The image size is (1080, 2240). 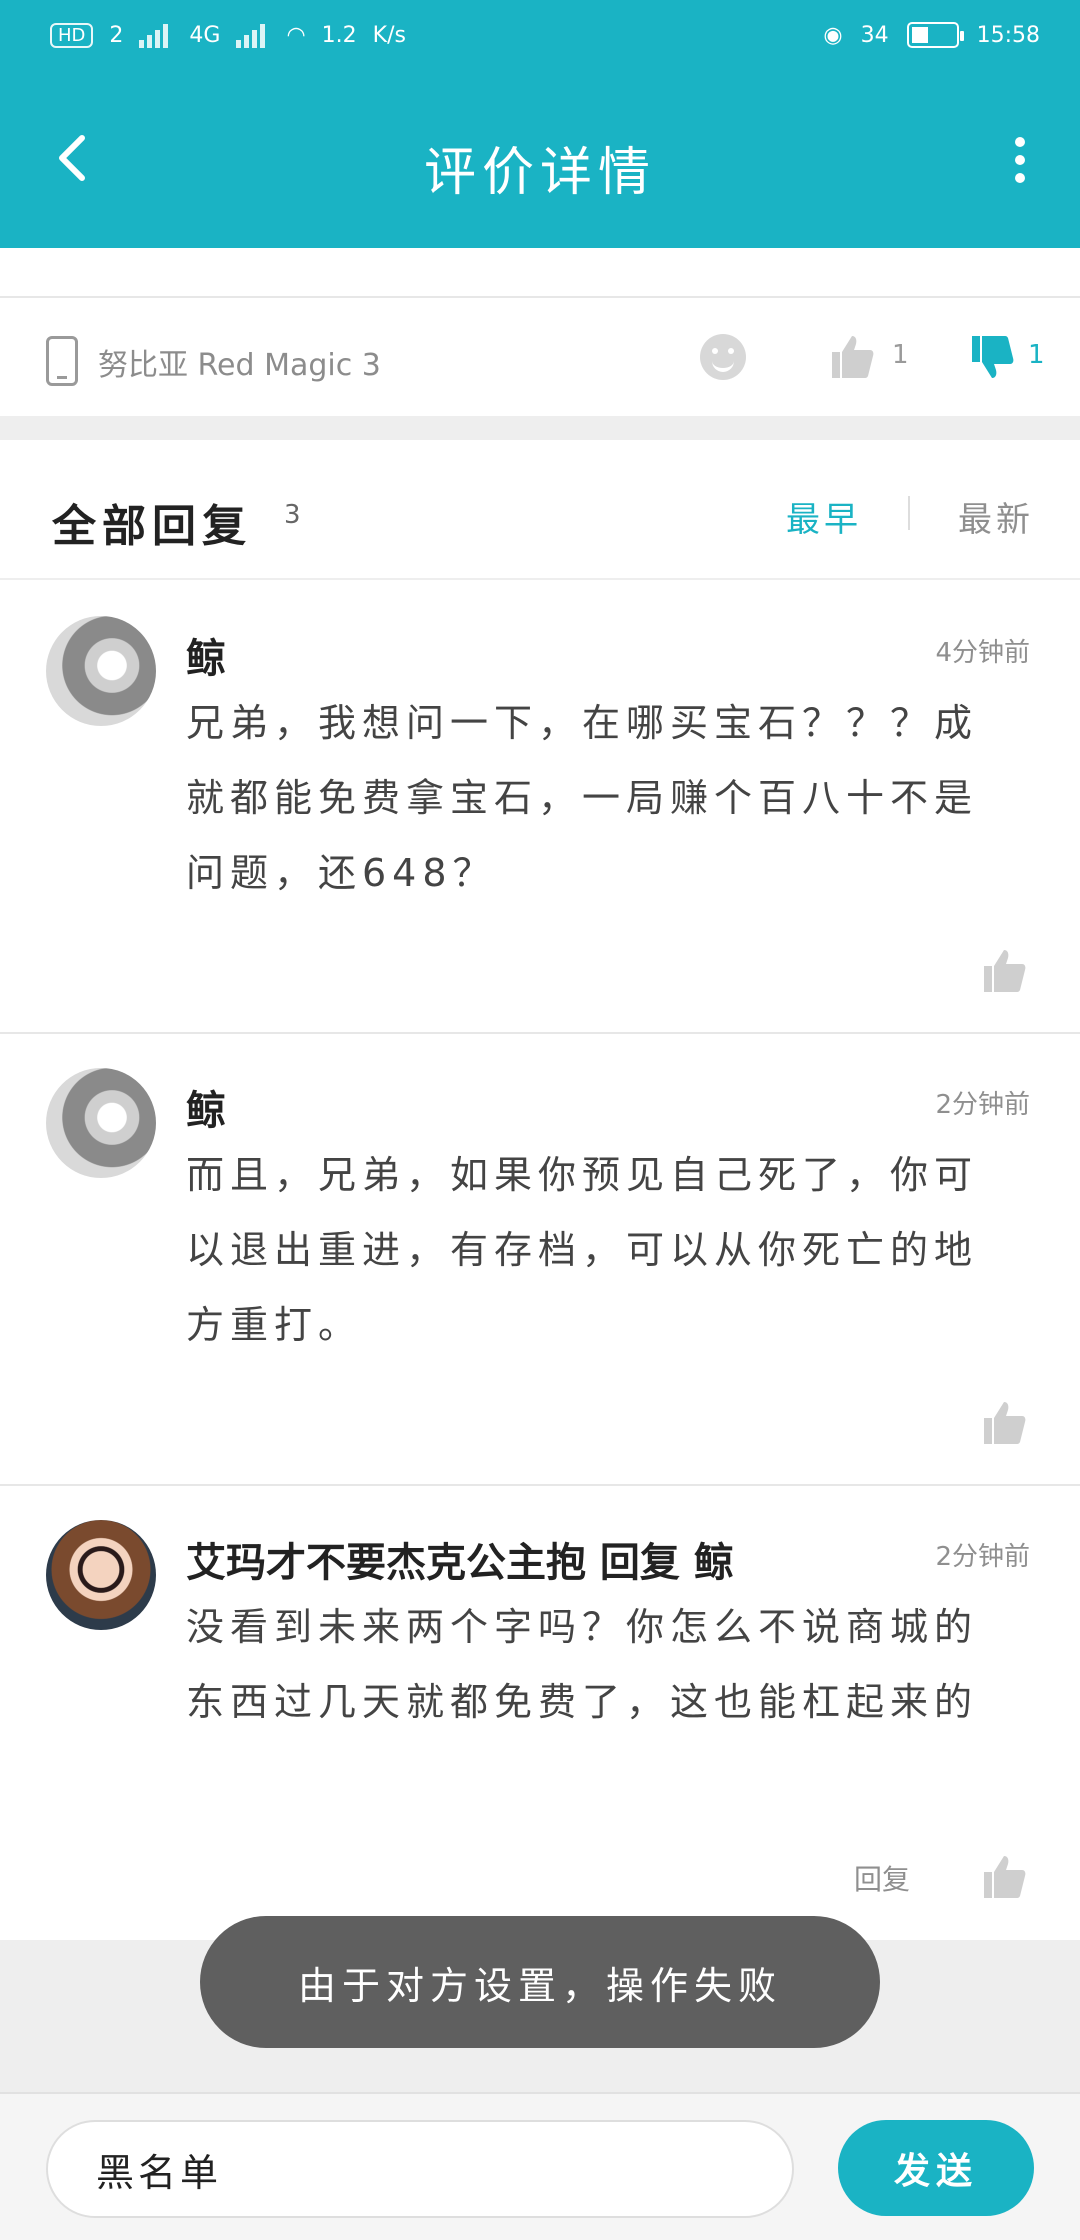 What do you see at coordinates (982, 653) in the screenshot?
I see `comment-time: 4分钟前` at bounding box center [982, 653].